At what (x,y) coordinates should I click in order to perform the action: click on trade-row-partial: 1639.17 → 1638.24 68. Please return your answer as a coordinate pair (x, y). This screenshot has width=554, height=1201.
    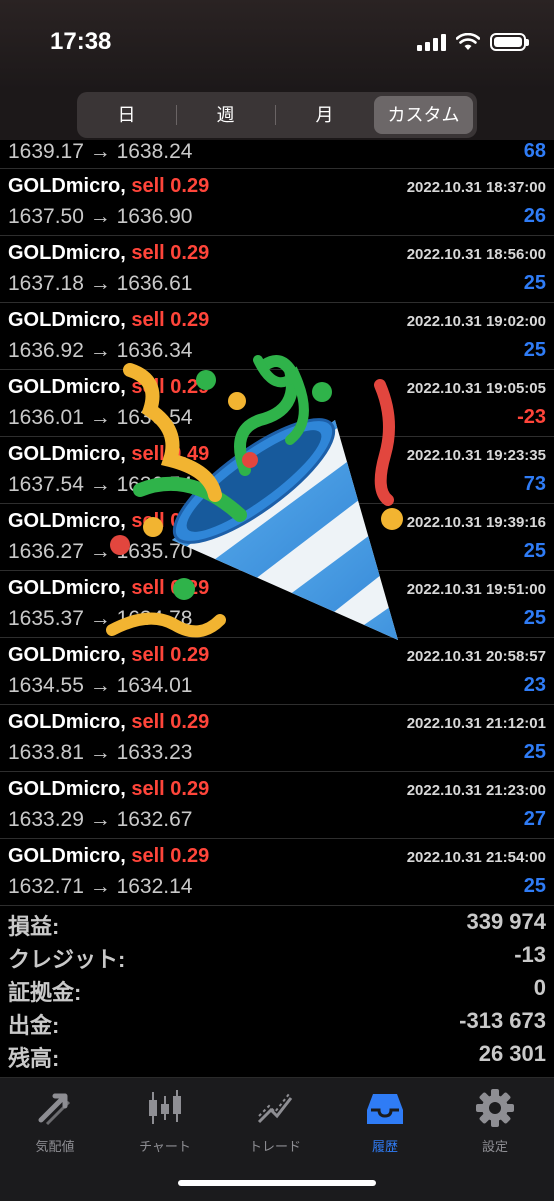
    Looking at the image, I should click on (277, 154).